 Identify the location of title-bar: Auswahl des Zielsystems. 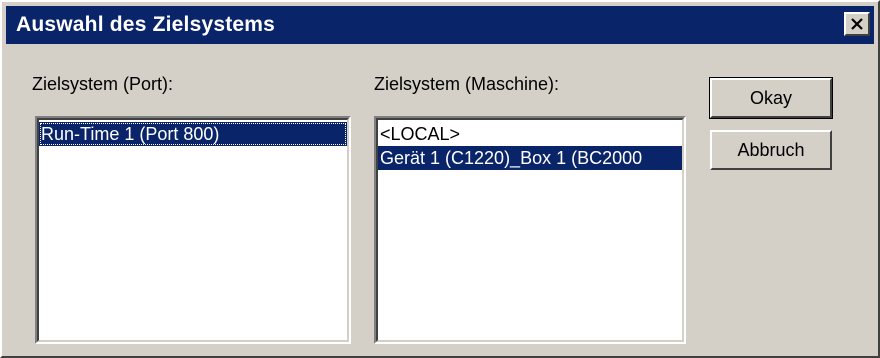
(440, 25).